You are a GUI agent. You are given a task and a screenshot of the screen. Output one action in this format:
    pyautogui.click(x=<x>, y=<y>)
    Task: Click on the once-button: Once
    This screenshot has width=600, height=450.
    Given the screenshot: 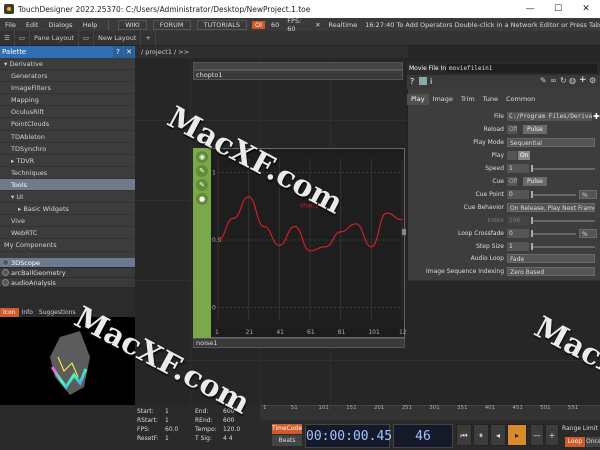 What is the action you would take?
    pyautogui.click(x=593, y=442)
    